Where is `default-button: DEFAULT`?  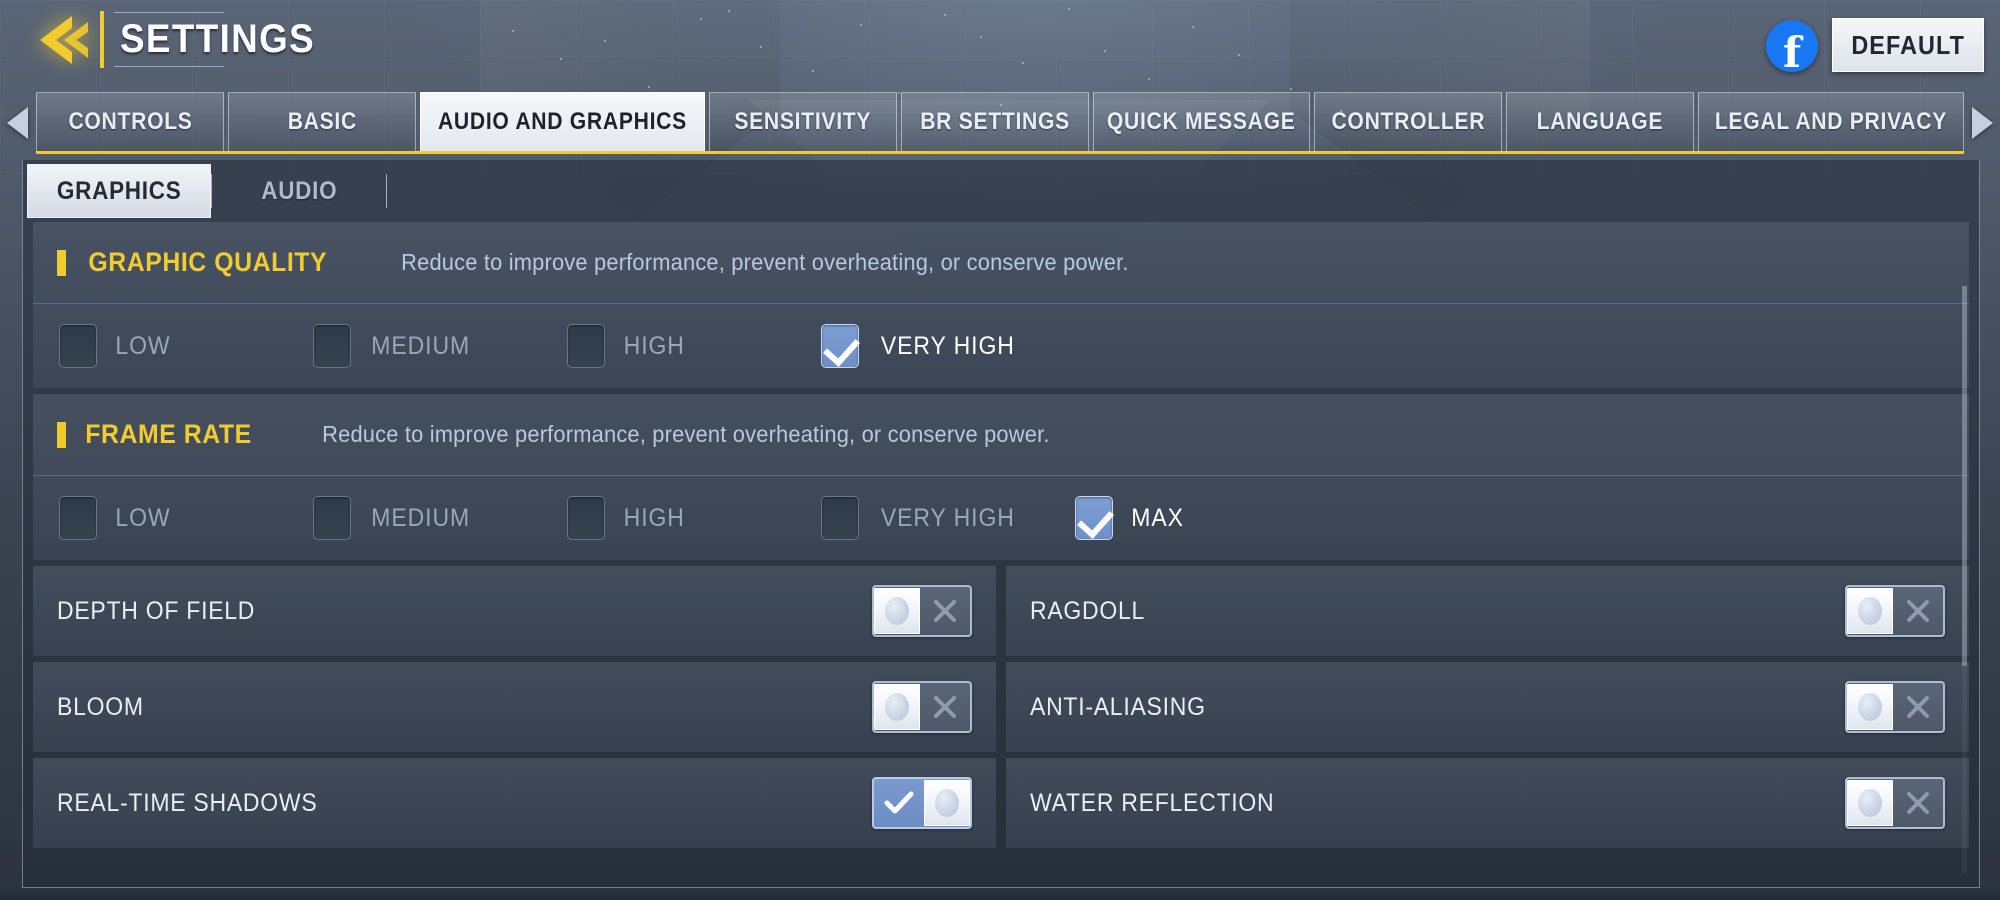
default-button: DEFAULT is located at coordinates (1908, 45).